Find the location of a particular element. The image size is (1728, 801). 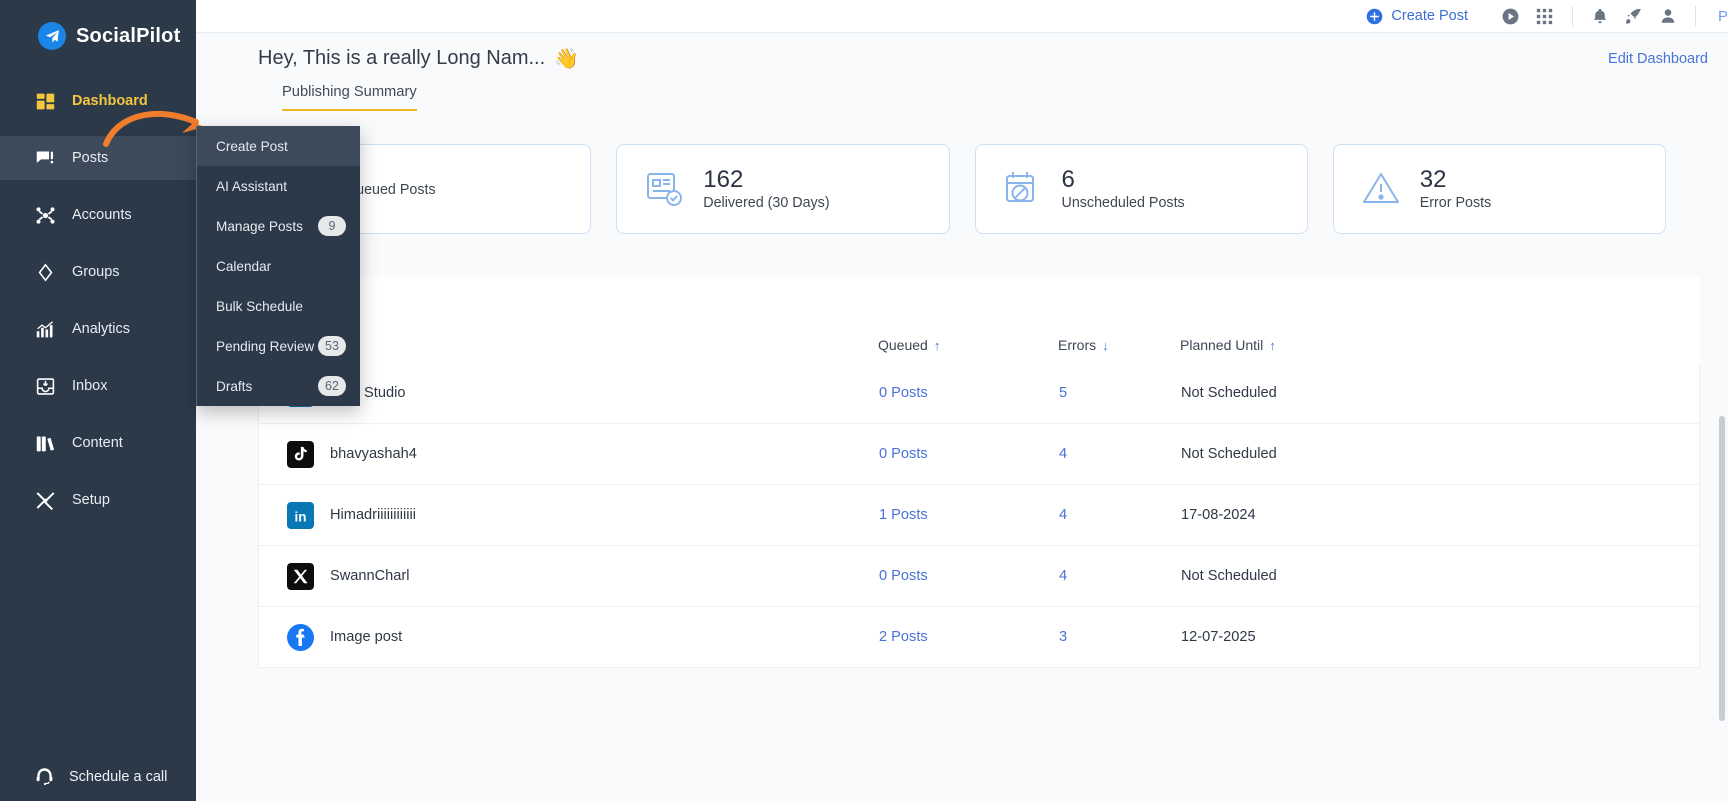

menu-item-label: Pending Review is located at coordinates (265, 346).